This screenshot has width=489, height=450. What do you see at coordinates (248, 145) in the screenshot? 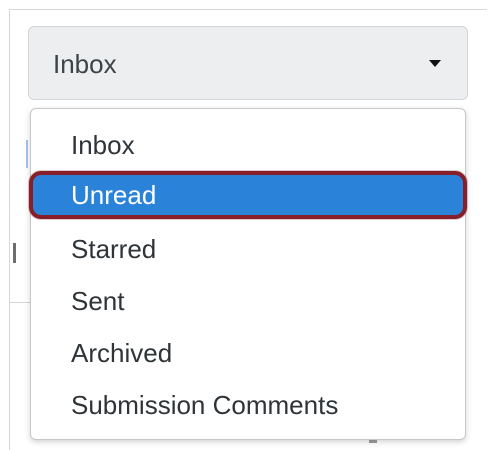
I see `option-inbox: Inbox` at bounding box center [248, 145].